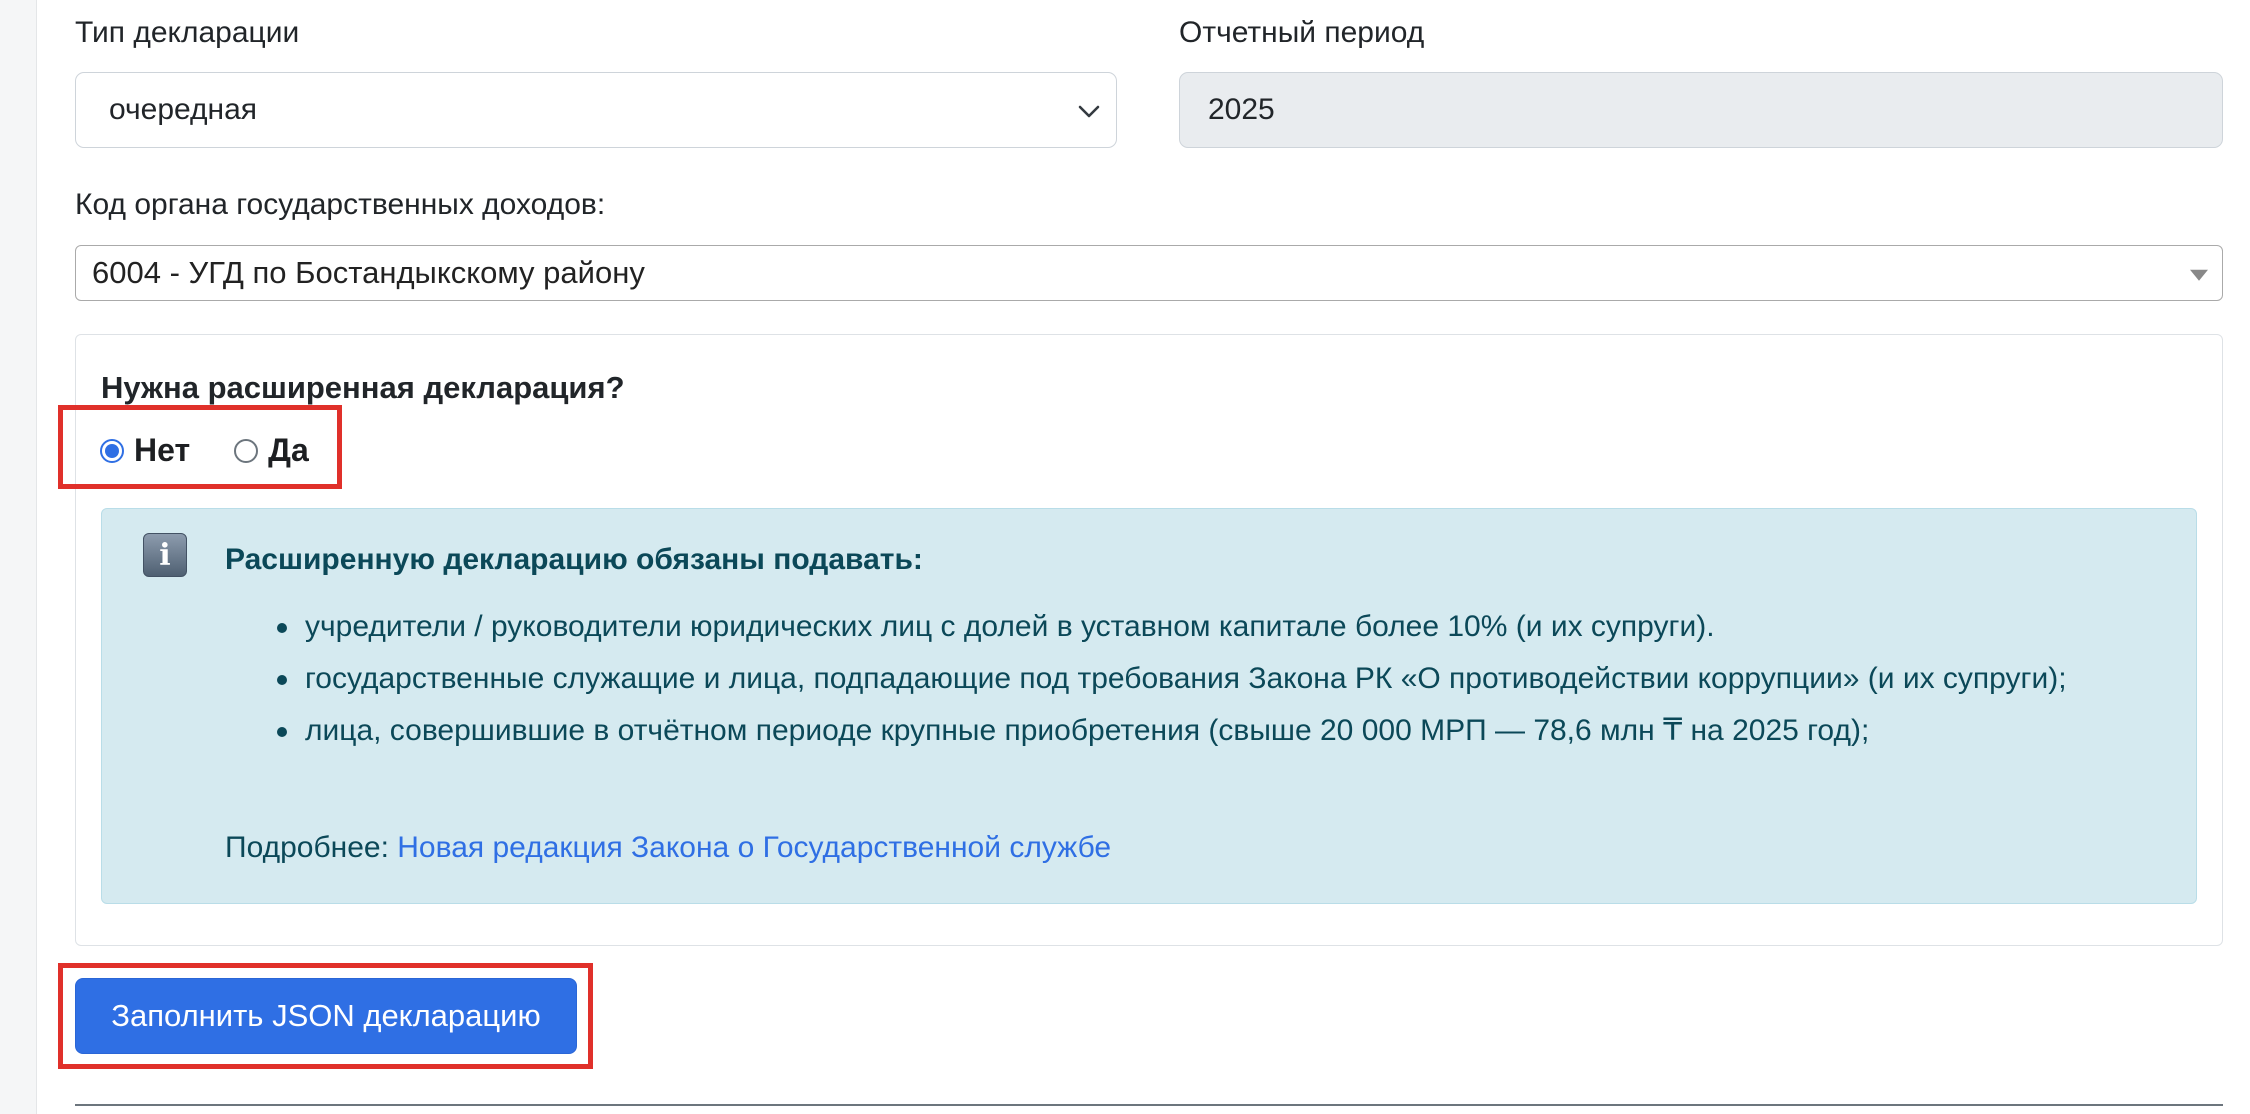 The image size is (2250, 1114). I want to click on left-rail, so click(18, 557).